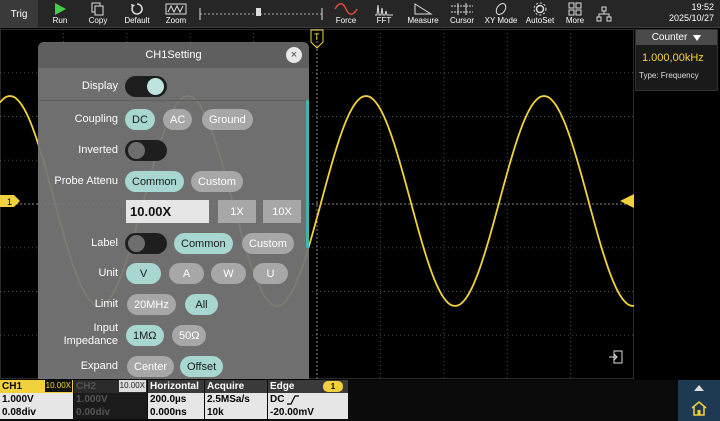  What do you see at coordinates (151, 366) in the screenshot?
I see `expand-center-option: Center` at bounding box center [151, 366].